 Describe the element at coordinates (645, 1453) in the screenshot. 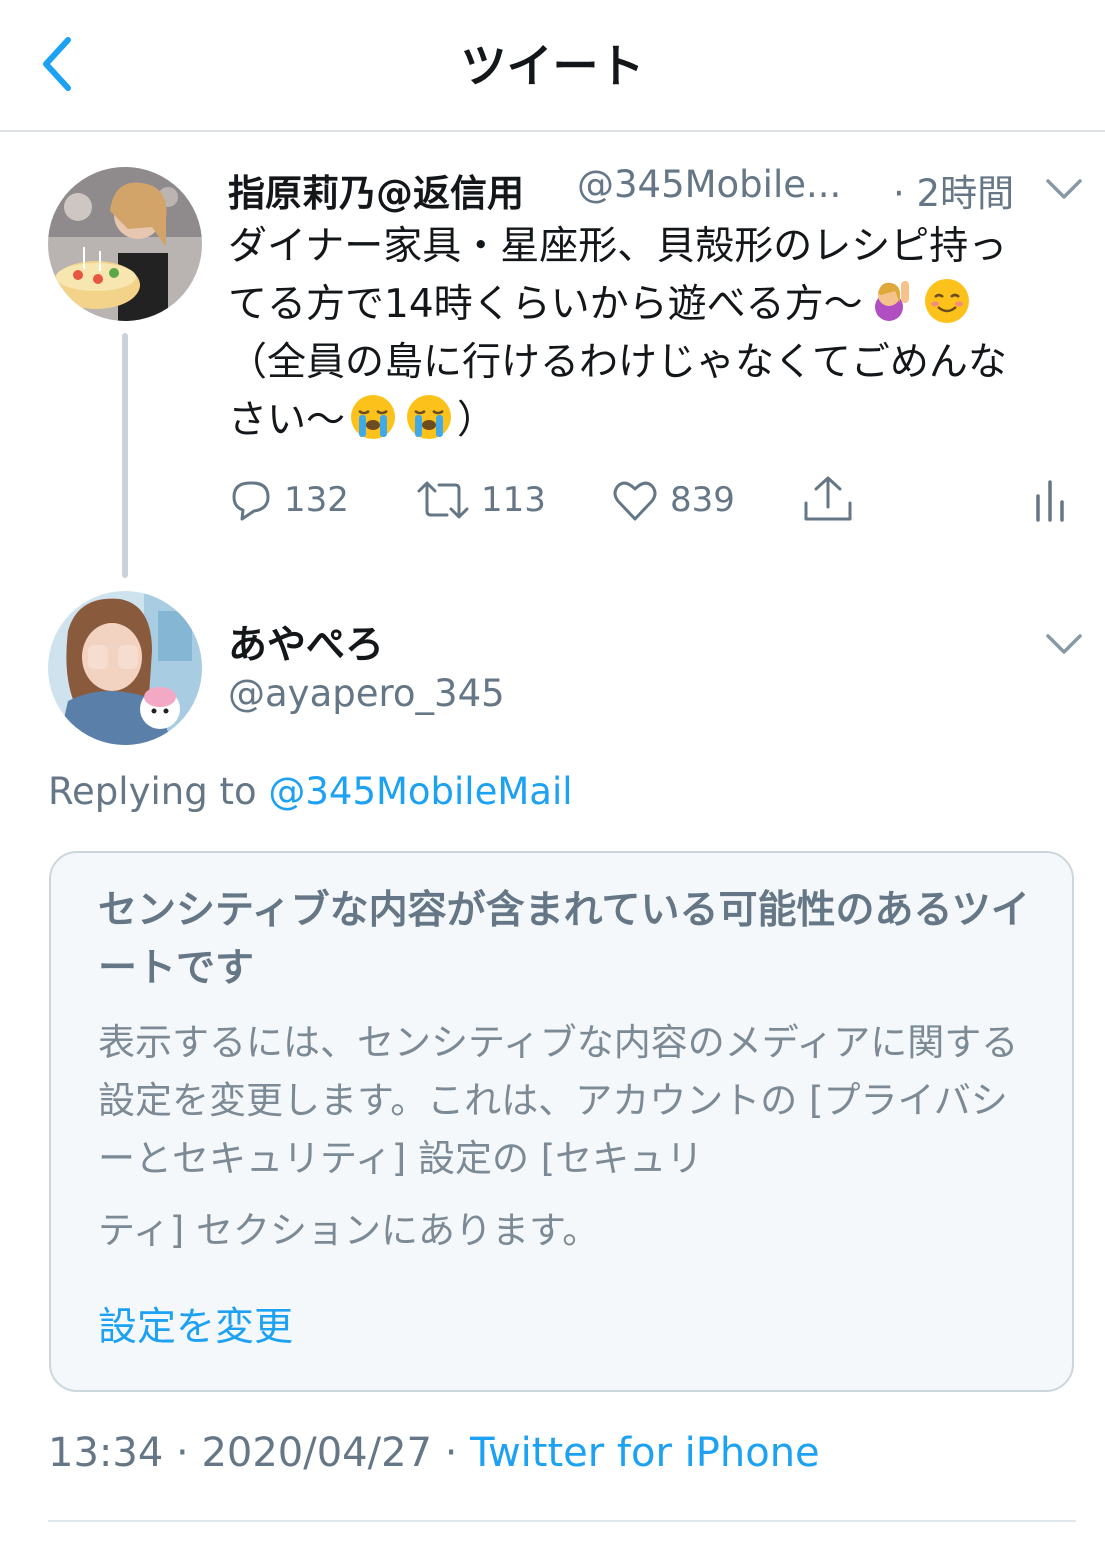

I see `tweet-source-link: Twitter for iPhone` at that location.